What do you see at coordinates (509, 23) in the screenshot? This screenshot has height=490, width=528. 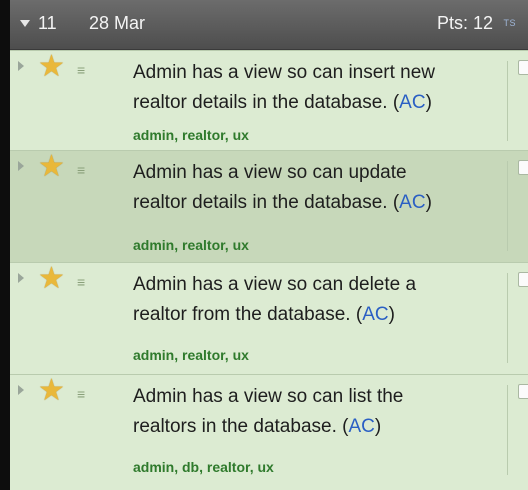 I see `team-strength-icon: TS` at bounding box center [509, 23].